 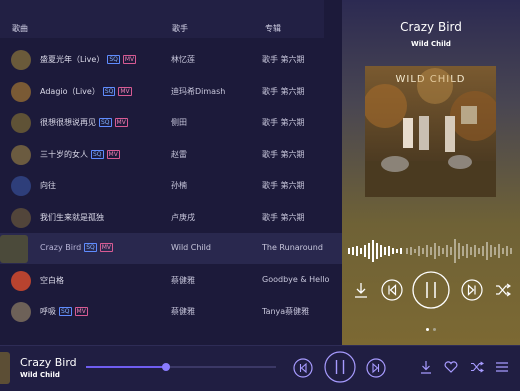 What do you see at coordinates (179, 185) in the screenshot?
I see `song-artist: 孙楠` at bounding box center [179, 185].